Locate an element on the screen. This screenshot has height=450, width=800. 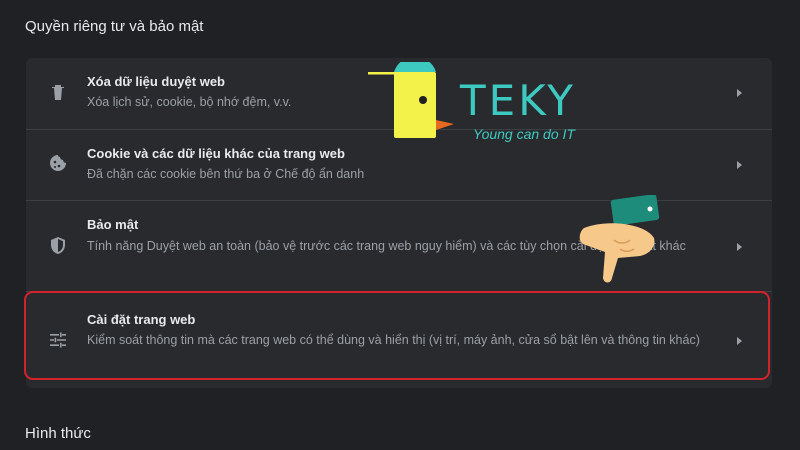
section-title-appearance: Hình thức is located at coordinates (58, 433).